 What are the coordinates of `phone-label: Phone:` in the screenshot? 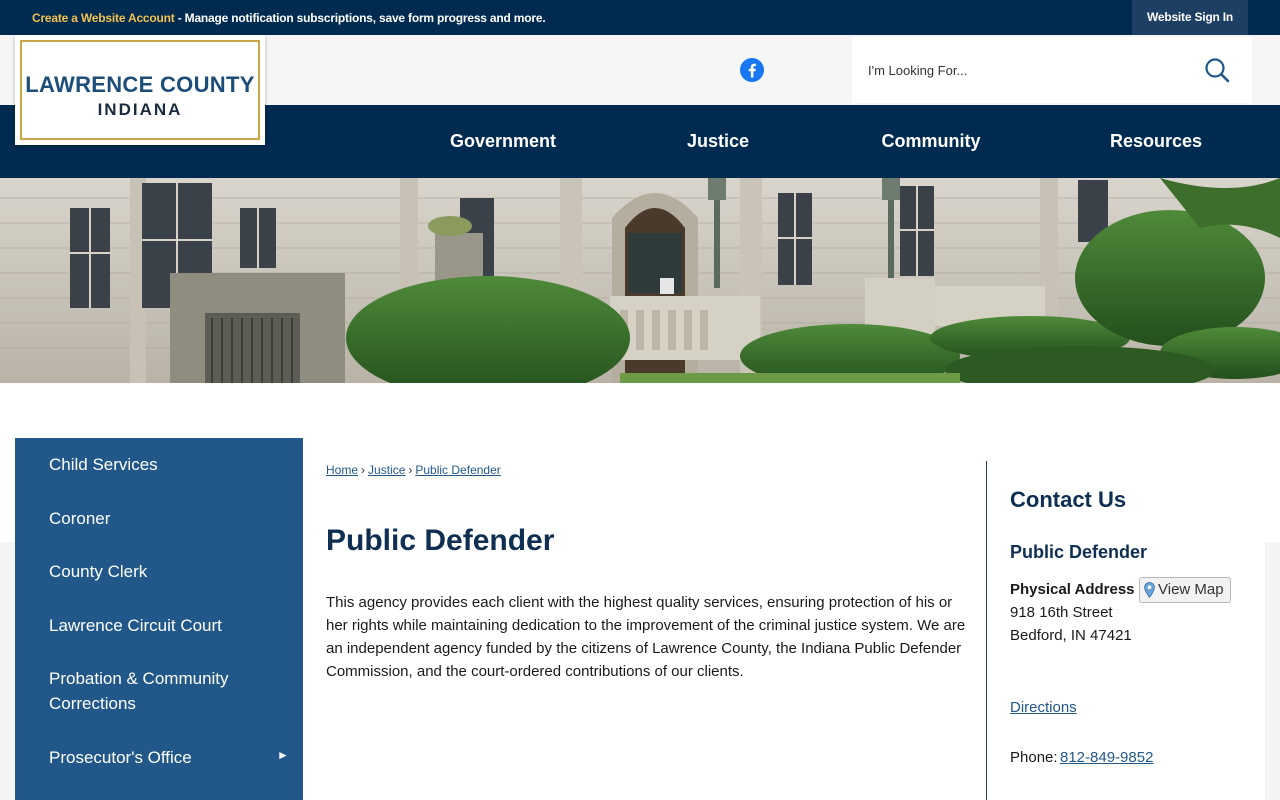 It's located at (1034, 757).